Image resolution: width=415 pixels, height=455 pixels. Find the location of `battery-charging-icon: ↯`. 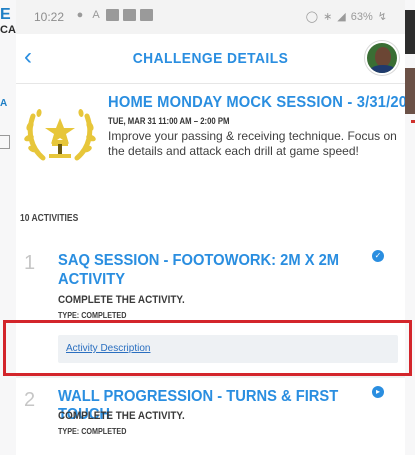

battery-charging-icon: ↯ is located at coordinates (382, 17).